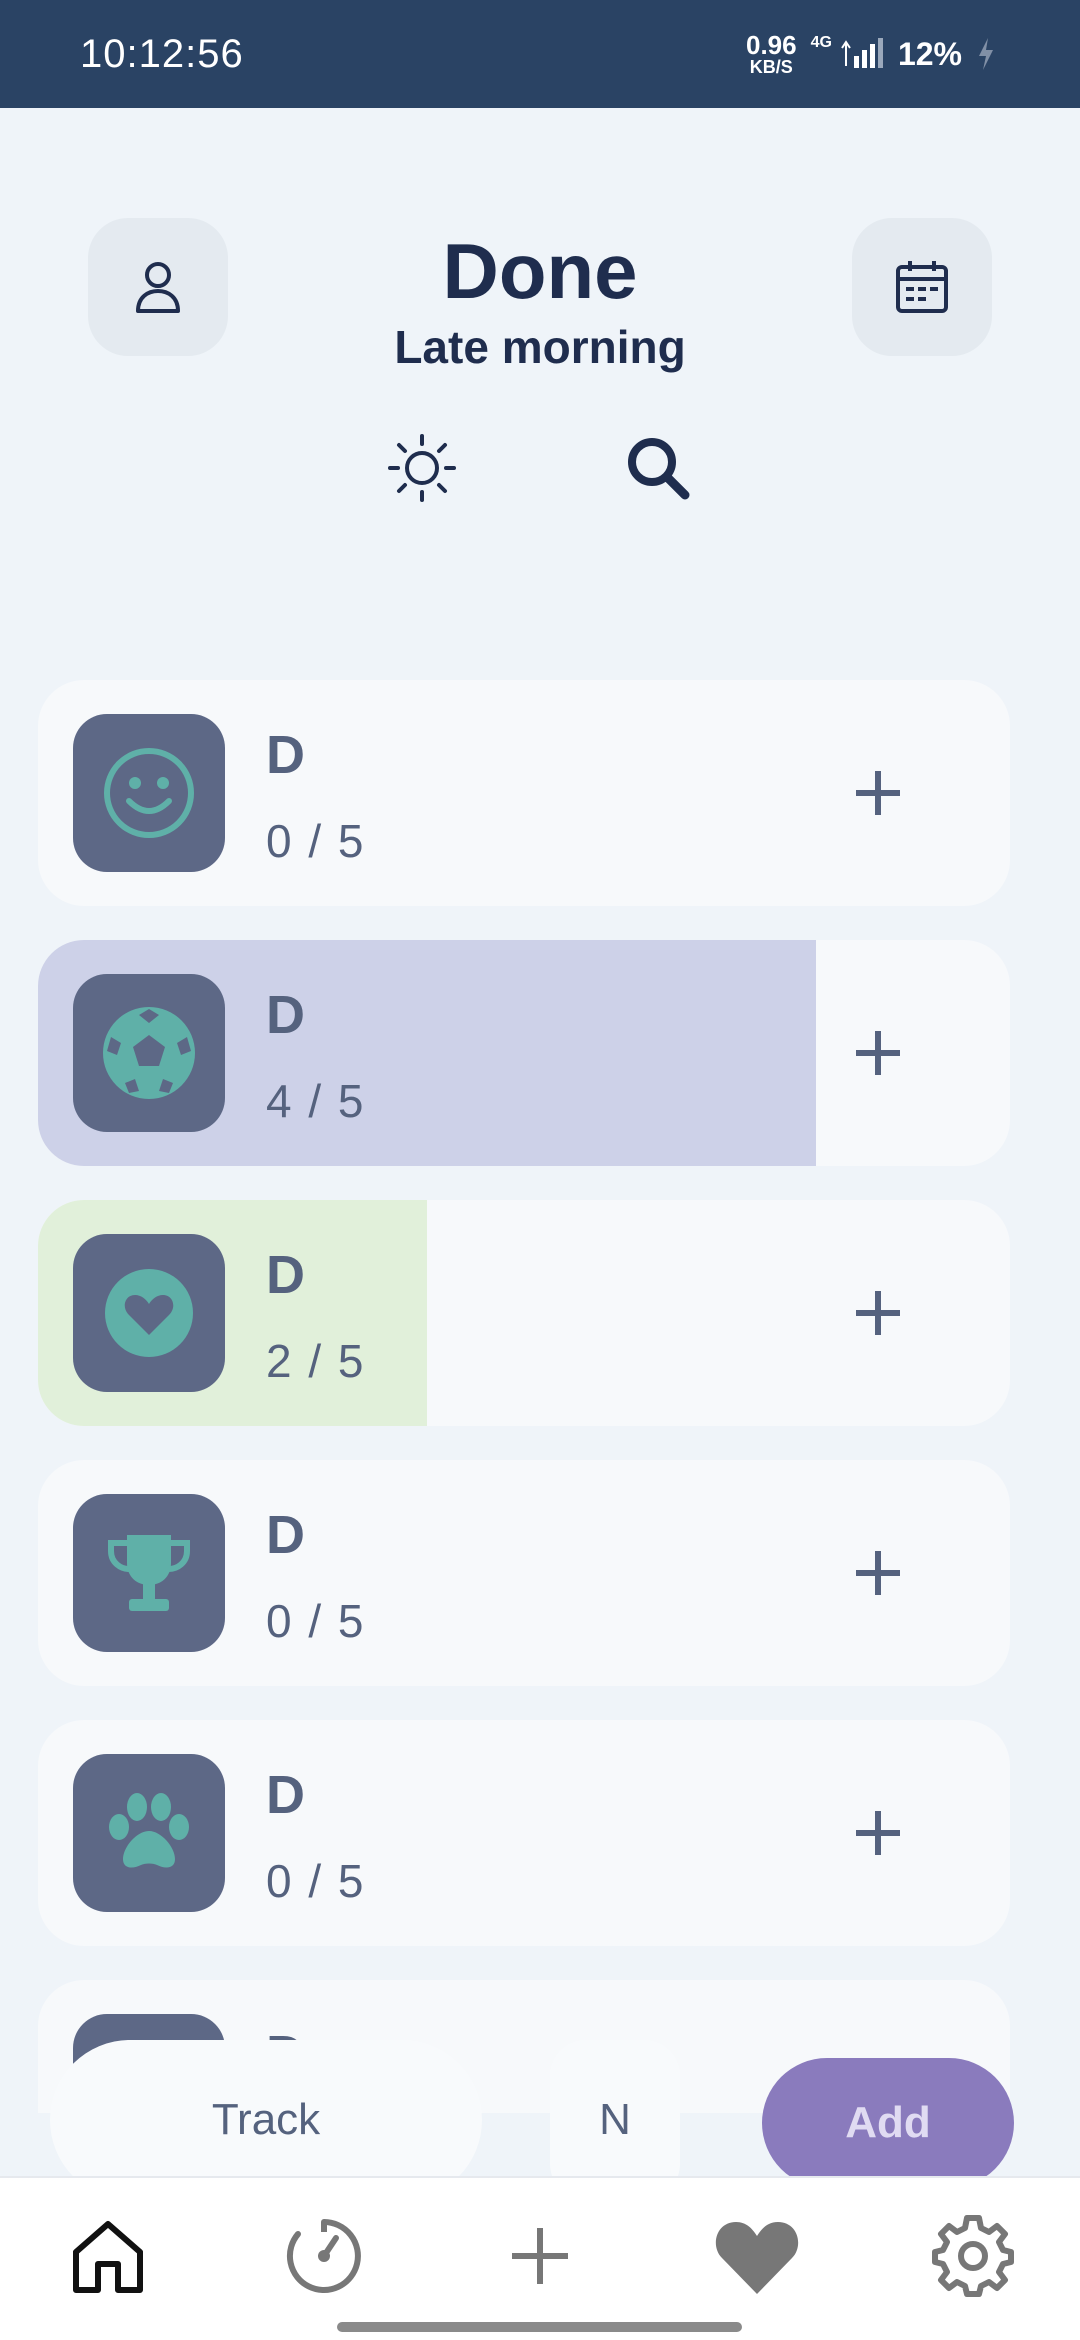 The image size is (1080, 2340). Describe the element at coordinates (524, 1053) in the screenshot. I see `habit-card: D 4 / 5` at that location.